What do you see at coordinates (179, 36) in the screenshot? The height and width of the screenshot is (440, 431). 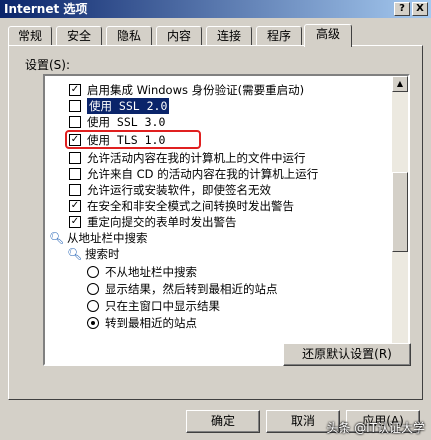 I see `tab-content: 内容` at bounding box center [179, 36].